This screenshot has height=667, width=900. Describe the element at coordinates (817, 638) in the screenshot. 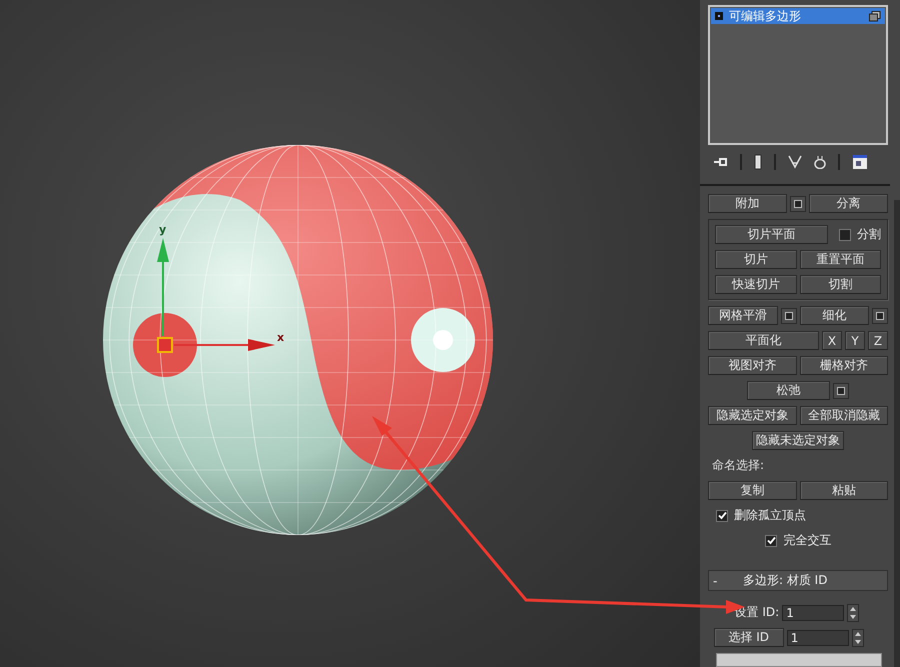

I see `select-id-field: 1` at that location.